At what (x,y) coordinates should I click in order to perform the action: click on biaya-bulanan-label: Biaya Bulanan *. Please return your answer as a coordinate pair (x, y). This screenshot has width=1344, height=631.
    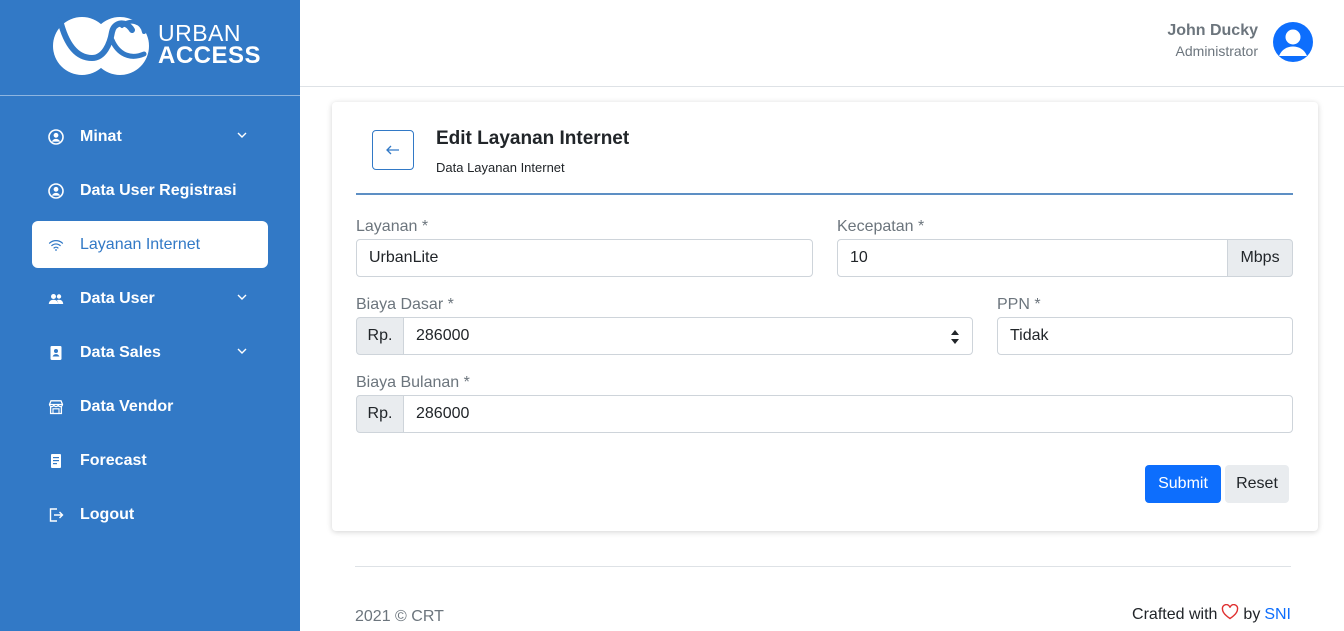
    Looking at the image, I should click on (413, 382).